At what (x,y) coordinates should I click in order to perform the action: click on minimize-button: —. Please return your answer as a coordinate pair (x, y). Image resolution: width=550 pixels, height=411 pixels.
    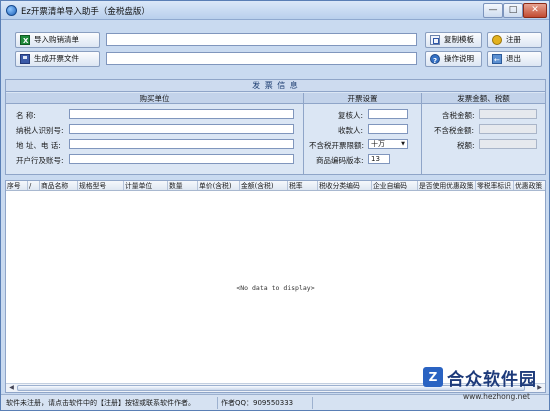
    Looking at the image, I should click on (493, 10).